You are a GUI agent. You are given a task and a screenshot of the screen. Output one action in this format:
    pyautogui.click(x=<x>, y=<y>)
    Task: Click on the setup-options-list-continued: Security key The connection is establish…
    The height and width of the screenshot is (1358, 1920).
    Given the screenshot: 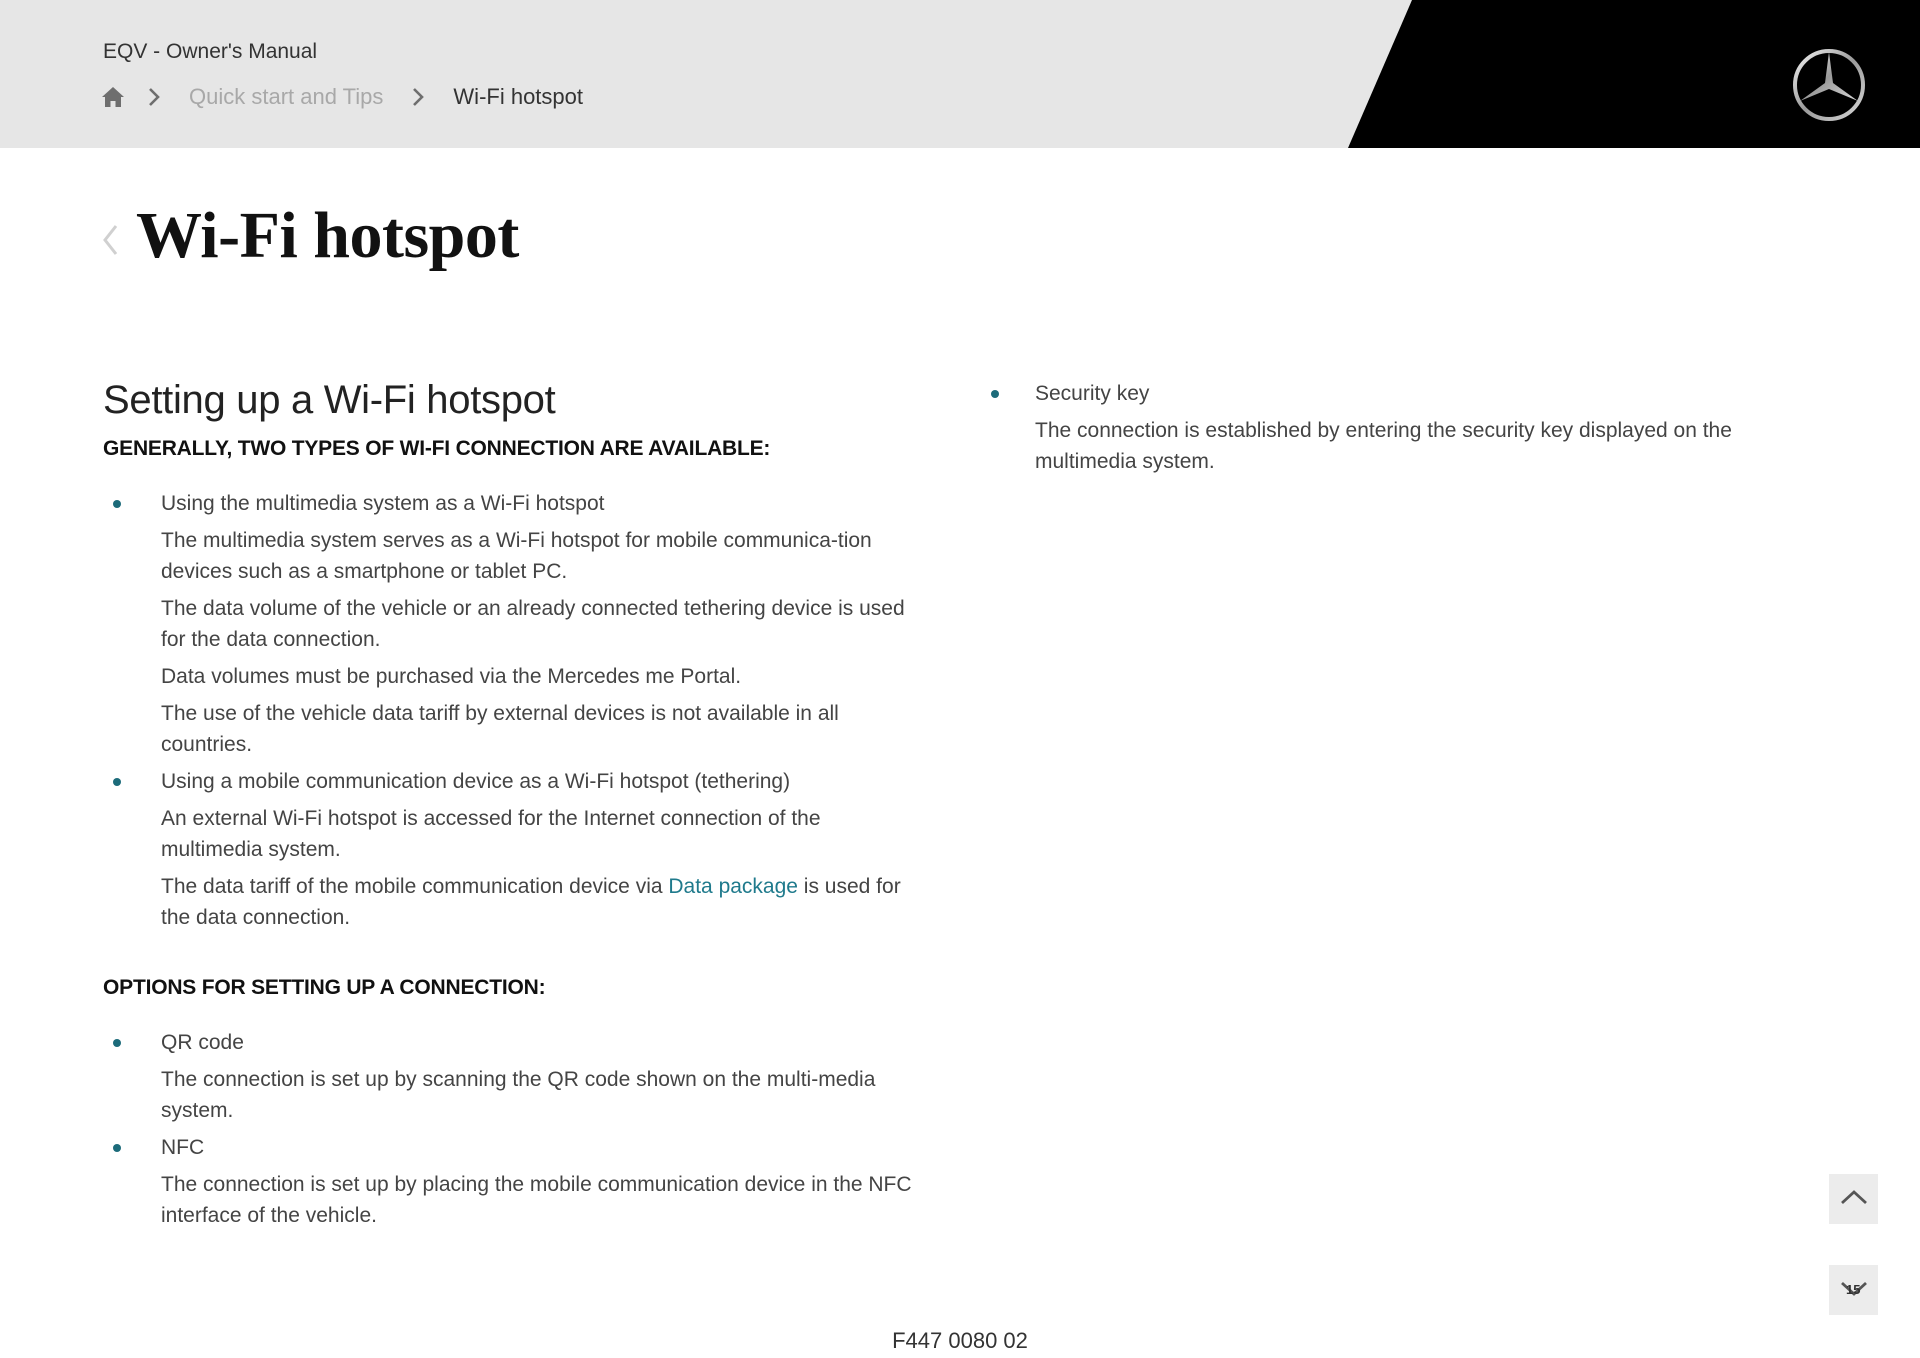 What is the action you would take?
    pyautogui.click(x=1401, y=427)
    